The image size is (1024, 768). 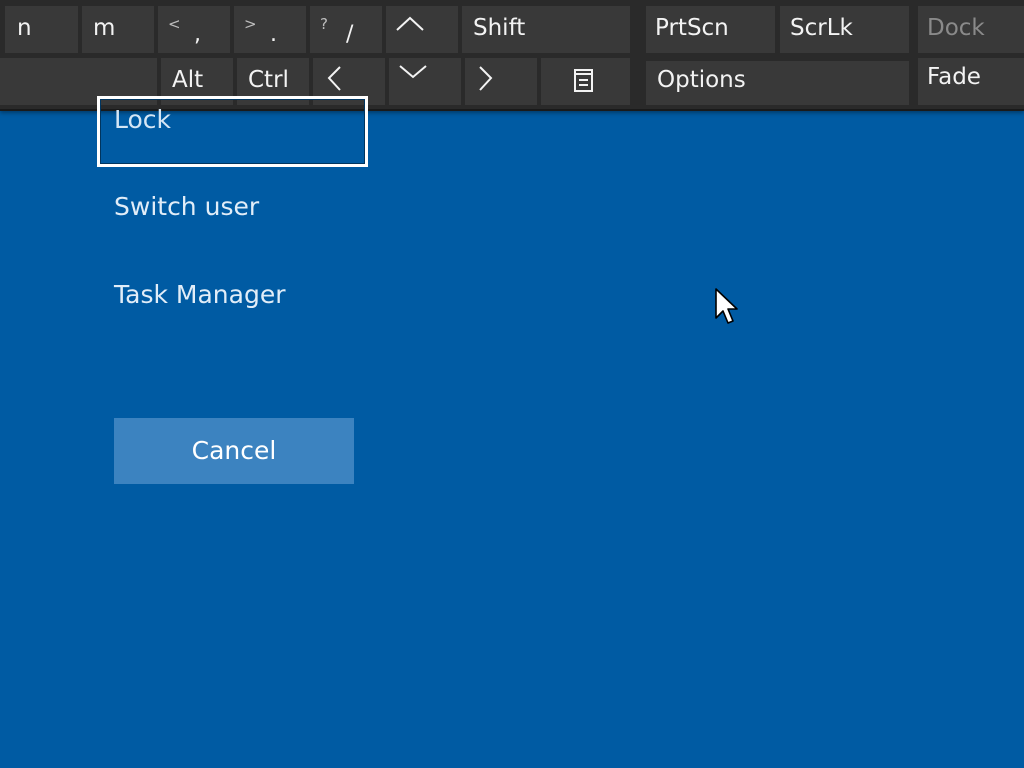 I want to click on key-alt-label: Alt, so click(x=188, y=80).